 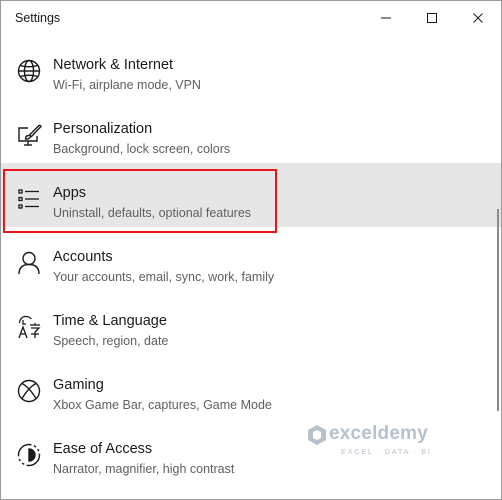 What do you see at coordinates (38, 18) in the screenshot?
I see `window-title: Settings` at bounding box center [38, 18].